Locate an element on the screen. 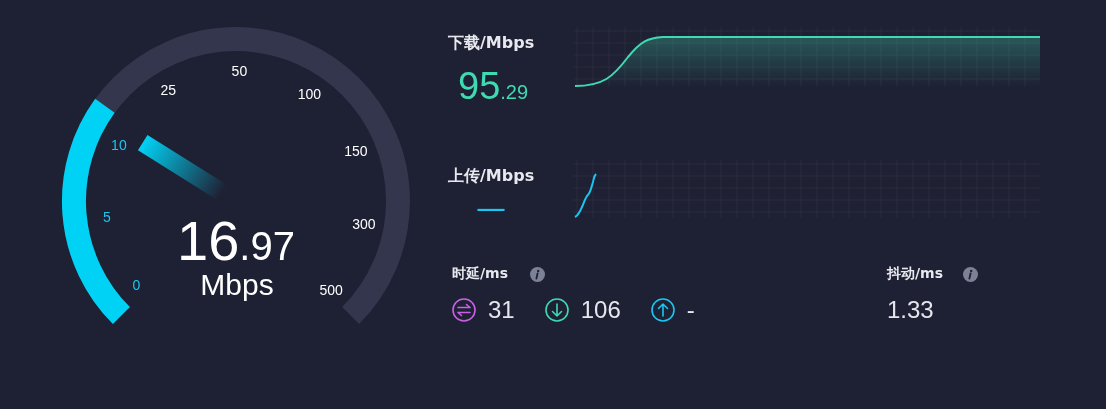 The image size is (1106, 409). latency-value: 106 is located at coordinates (600, 310).